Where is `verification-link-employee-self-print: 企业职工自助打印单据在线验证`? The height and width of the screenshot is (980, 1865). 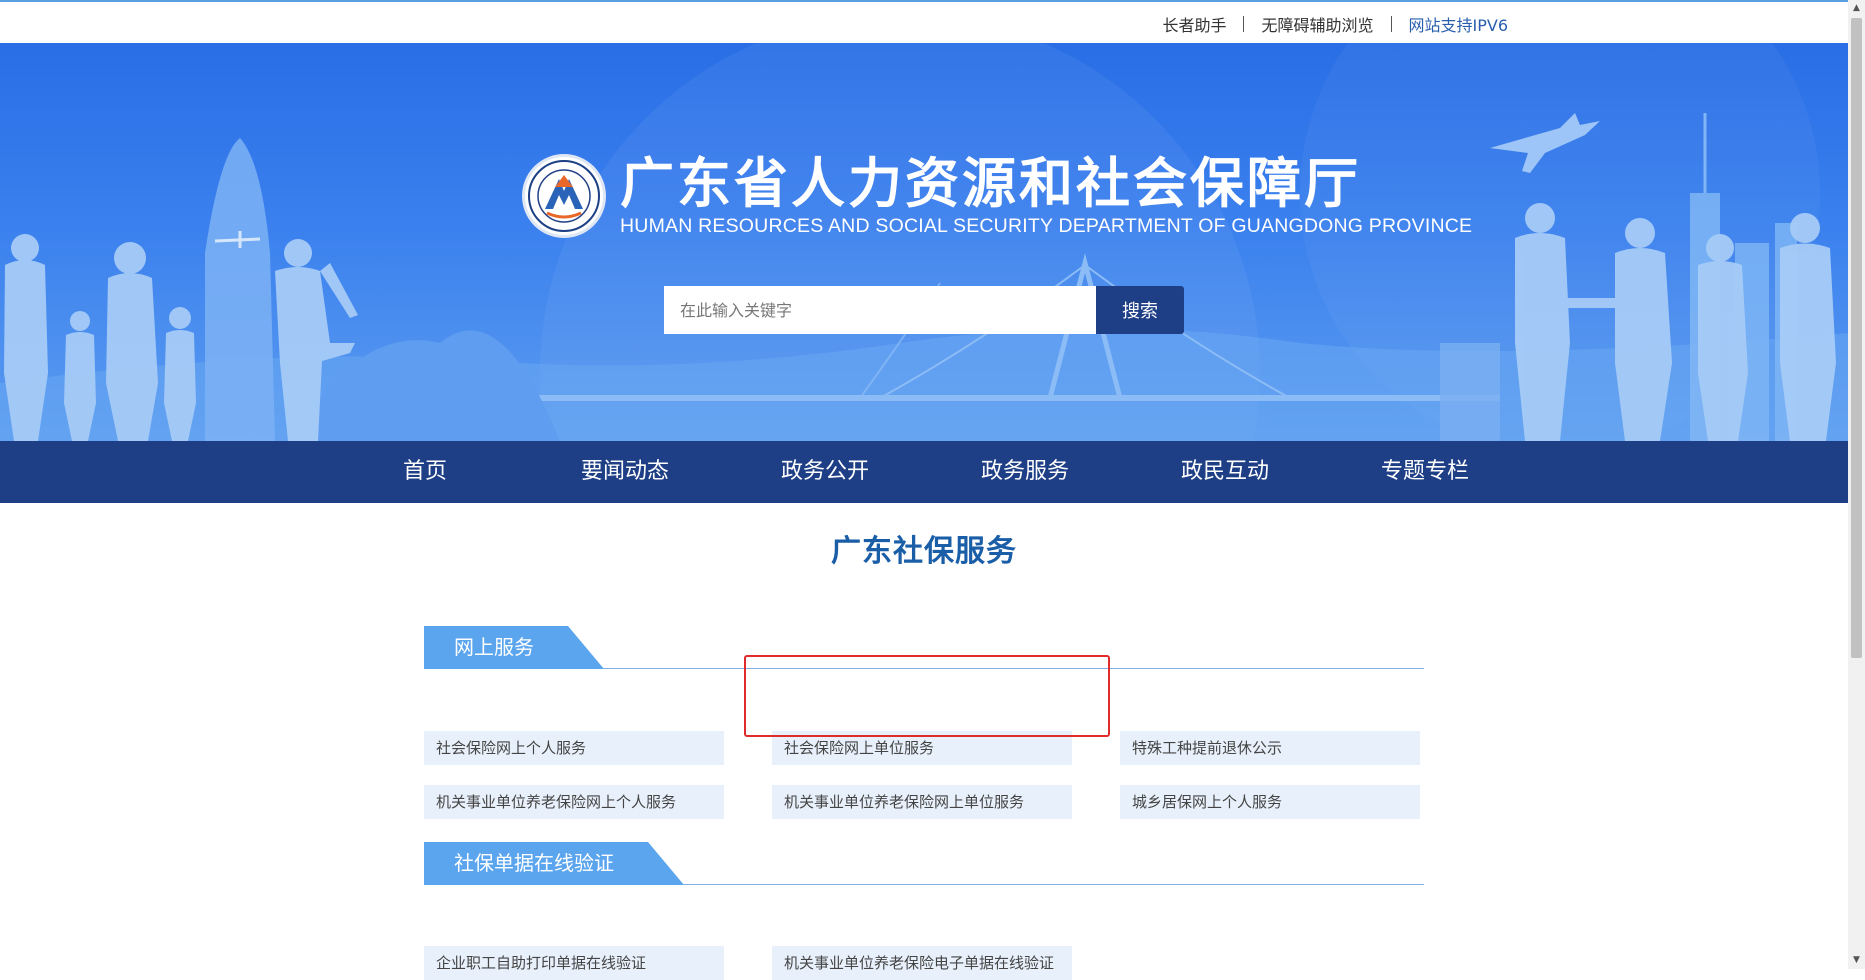 verification-link-employee-self-print: 企业职工自助打印单据在线验证 is located at coordinates (574, 963).